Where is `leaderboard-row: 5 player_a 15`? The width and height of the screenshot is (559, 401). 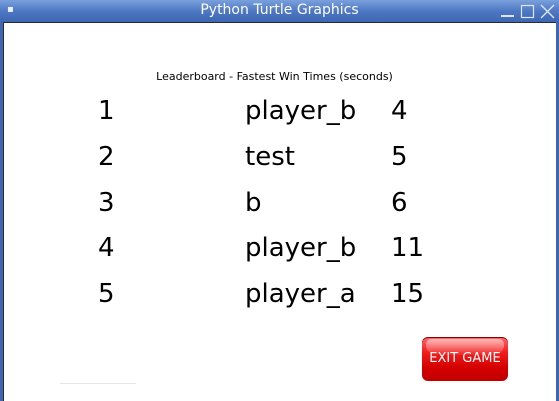
leaderboard-row: 5 player_a 15 is located at coordinates (280, 295).